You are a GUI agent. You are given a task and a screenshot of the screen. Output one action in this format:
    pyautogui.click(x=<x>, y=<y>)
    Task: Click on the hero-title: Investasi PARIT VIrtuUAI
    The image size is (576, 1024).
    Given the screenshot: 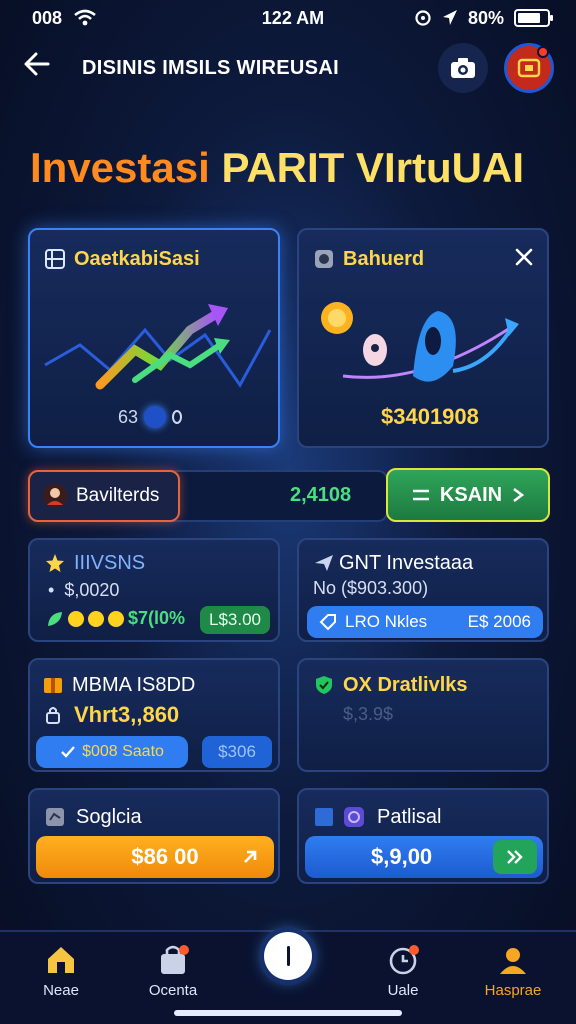 What is the action you would take?
    pyautogui.click(x=277, y=168)
    